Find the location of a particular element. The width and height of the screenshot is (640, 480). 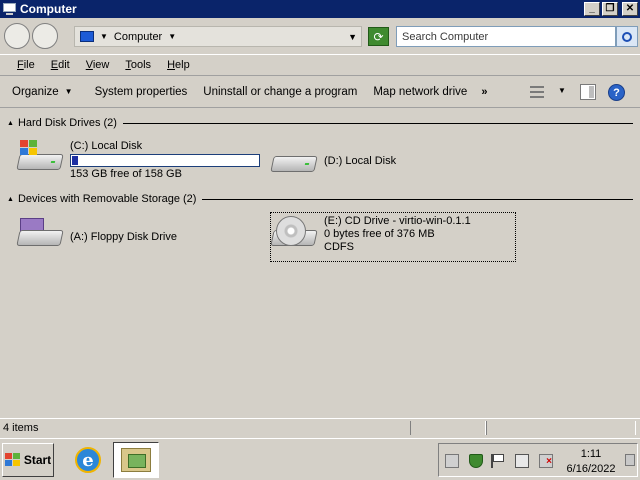

drive-c: (C:) Local Disk 153 GB free of 158 GB is located at coordinates (137, 159).